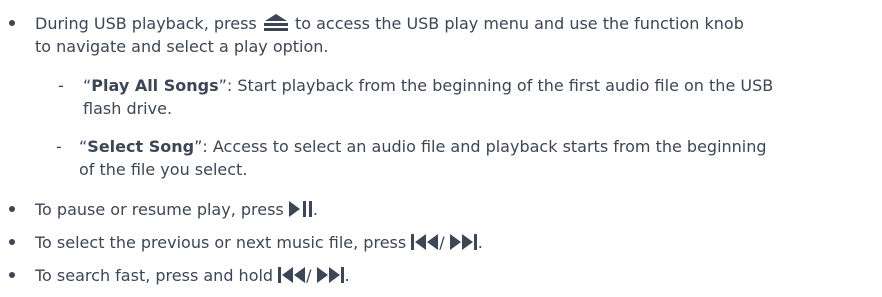 Image resolution: width=882 pixels, height=297 pixels. What do you see at coordinates (155, 85) in the screenshot?
I see `play-all-songs-label: Play All Songs` at bounding box center [155, 85].